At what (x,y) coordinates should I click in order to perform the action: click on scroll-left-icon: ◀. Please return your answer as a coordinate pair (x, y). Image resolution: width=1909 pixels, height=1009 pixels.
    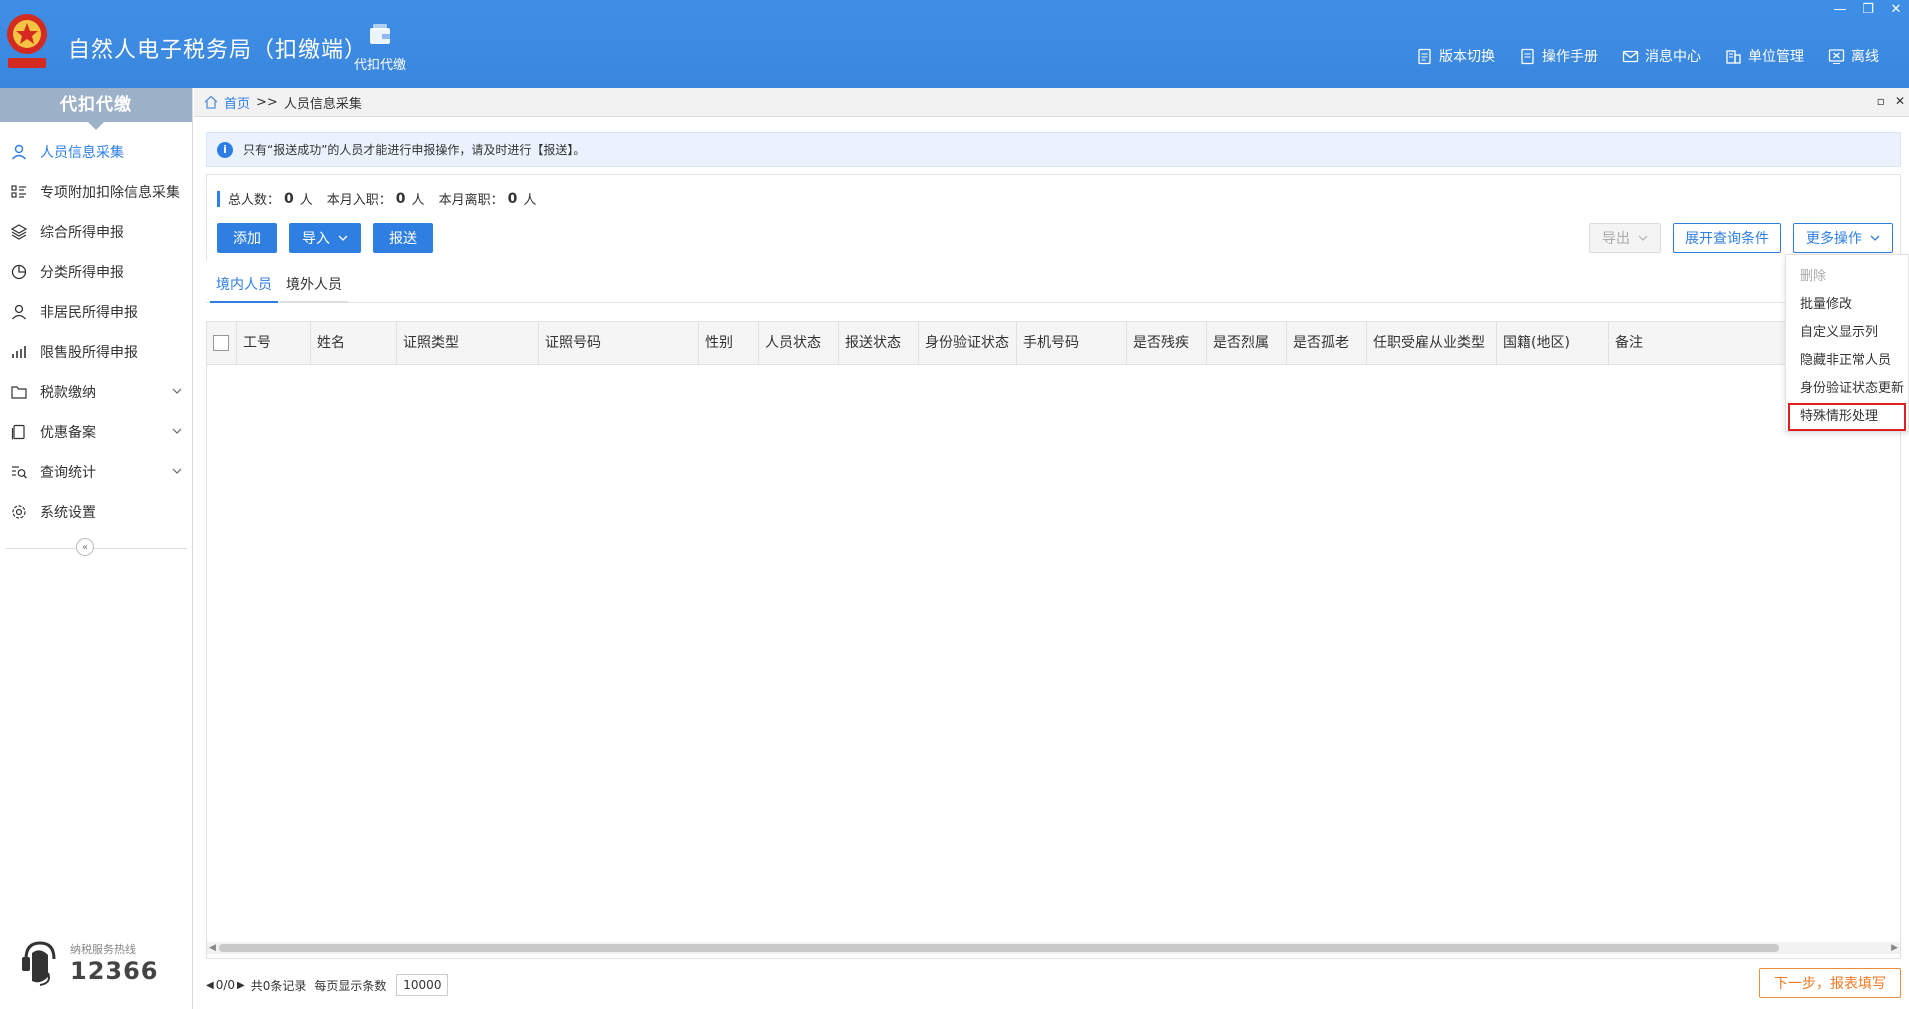
    Looking at the image, I should click on (212, 948).